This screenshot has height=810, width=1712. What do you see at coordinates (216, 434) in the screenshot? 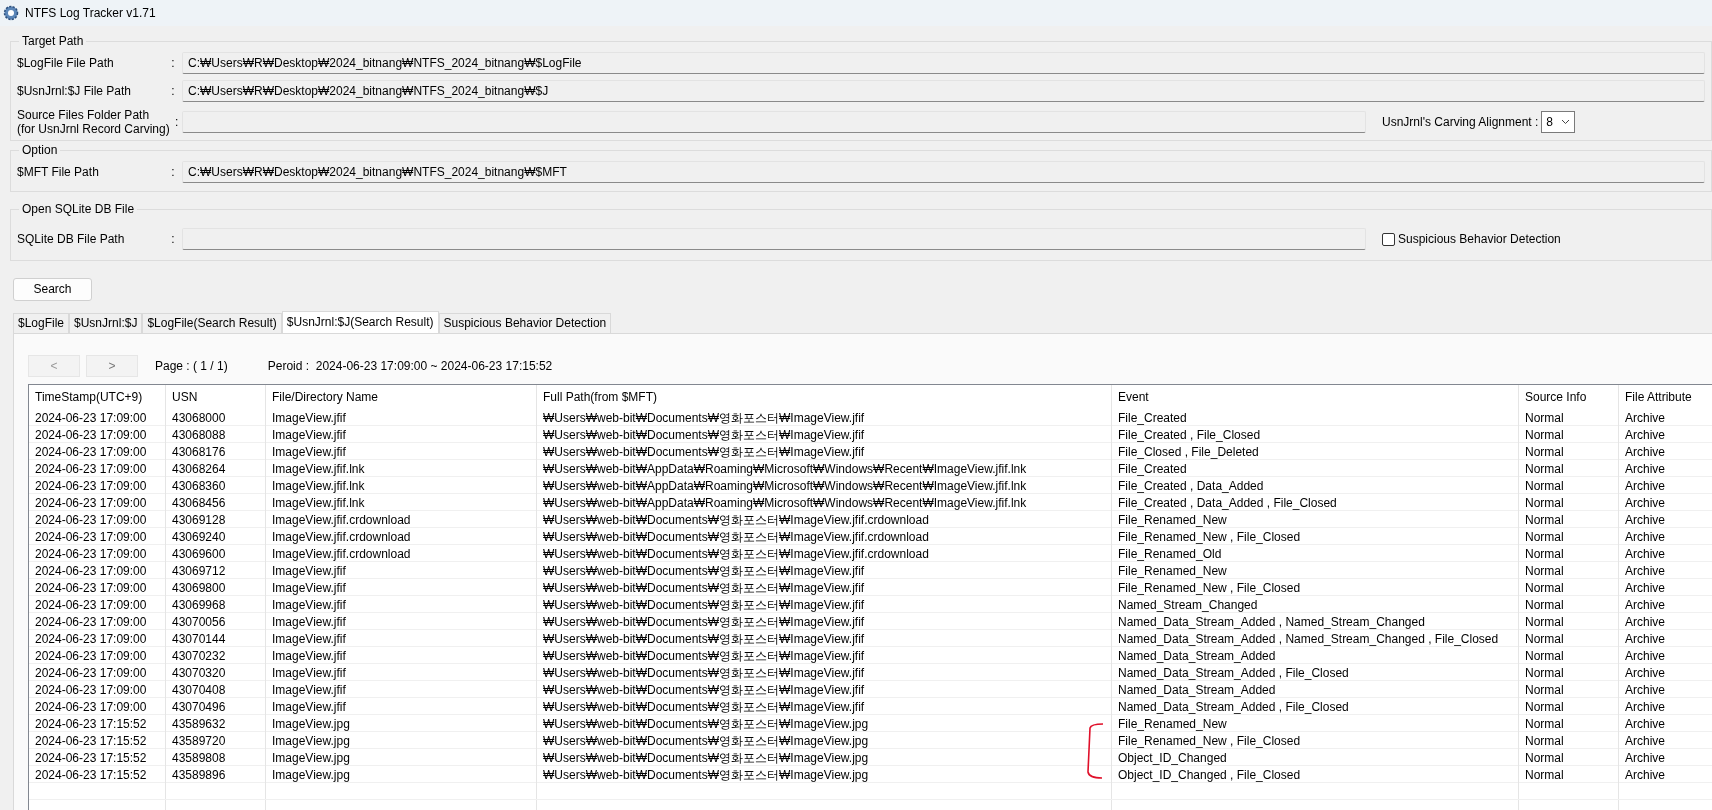
I see `table-cell: 43068088` at bounding box center [216, 434].